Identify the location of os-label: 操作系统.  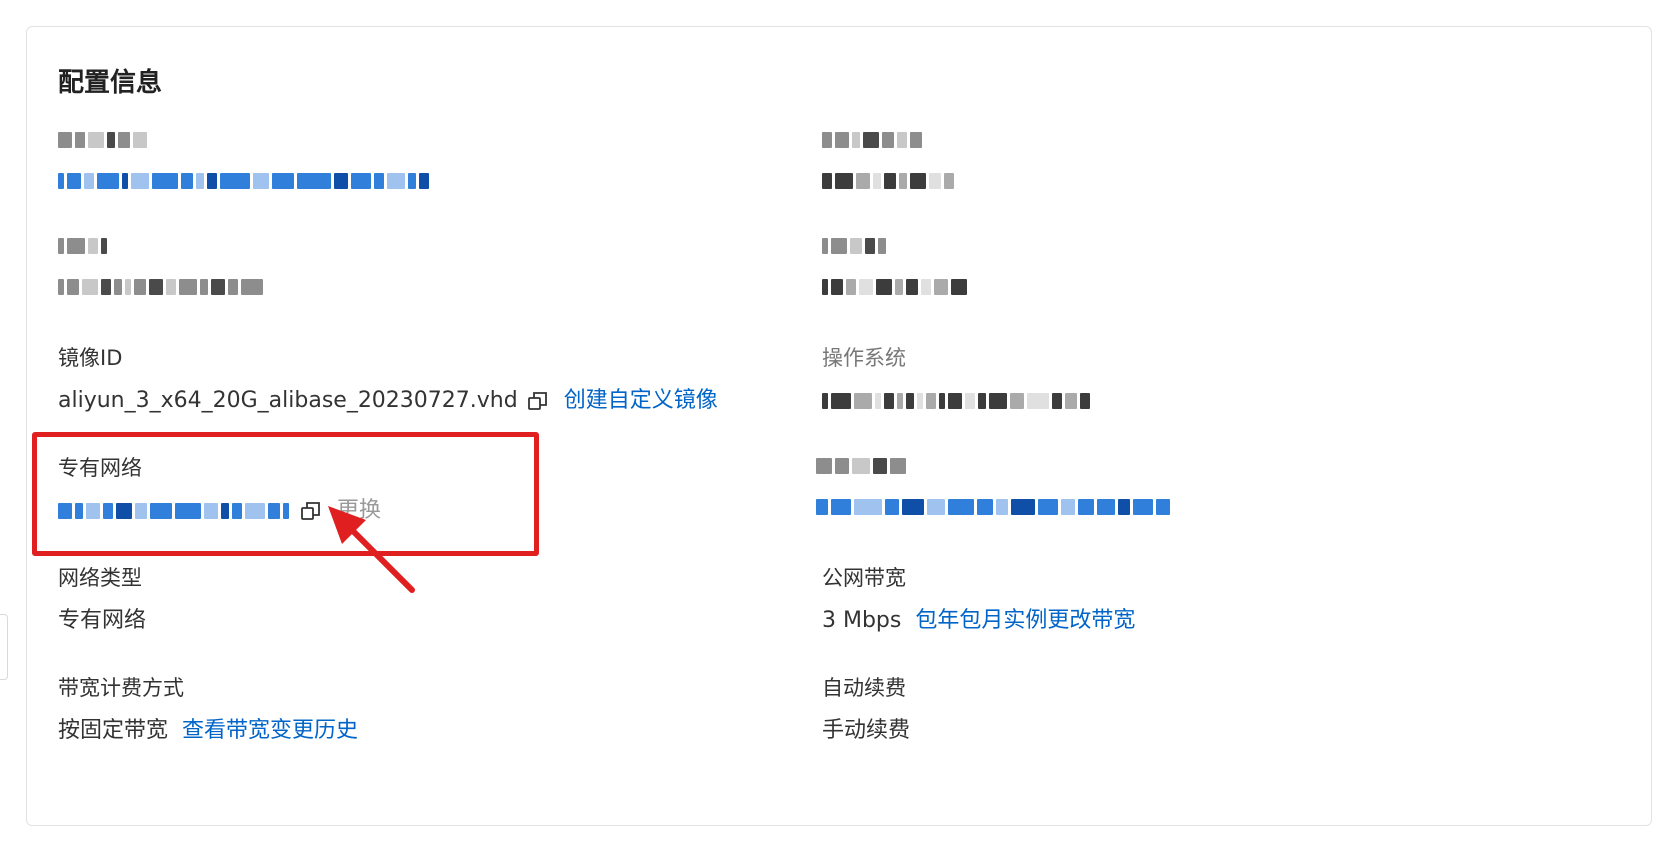
(864, 358).